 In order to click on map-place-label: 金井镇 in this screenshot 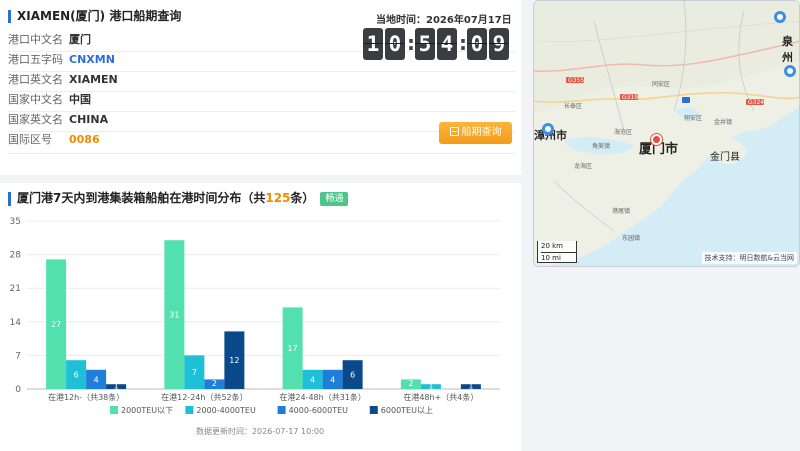, I will do `click(723, 122)`.